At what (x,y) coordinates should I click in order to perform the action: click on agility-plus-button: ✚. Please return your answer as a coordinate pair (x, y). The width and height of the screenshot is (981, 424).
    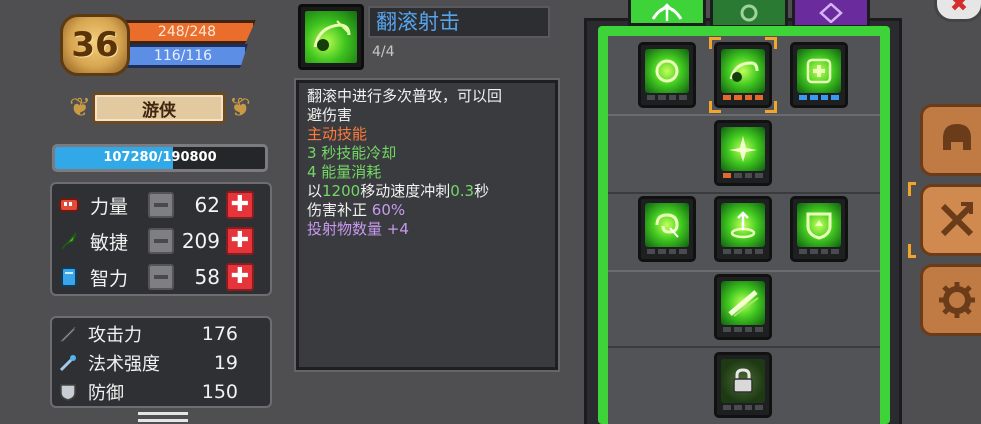
    Looking at the image, I should click on (240, 241).